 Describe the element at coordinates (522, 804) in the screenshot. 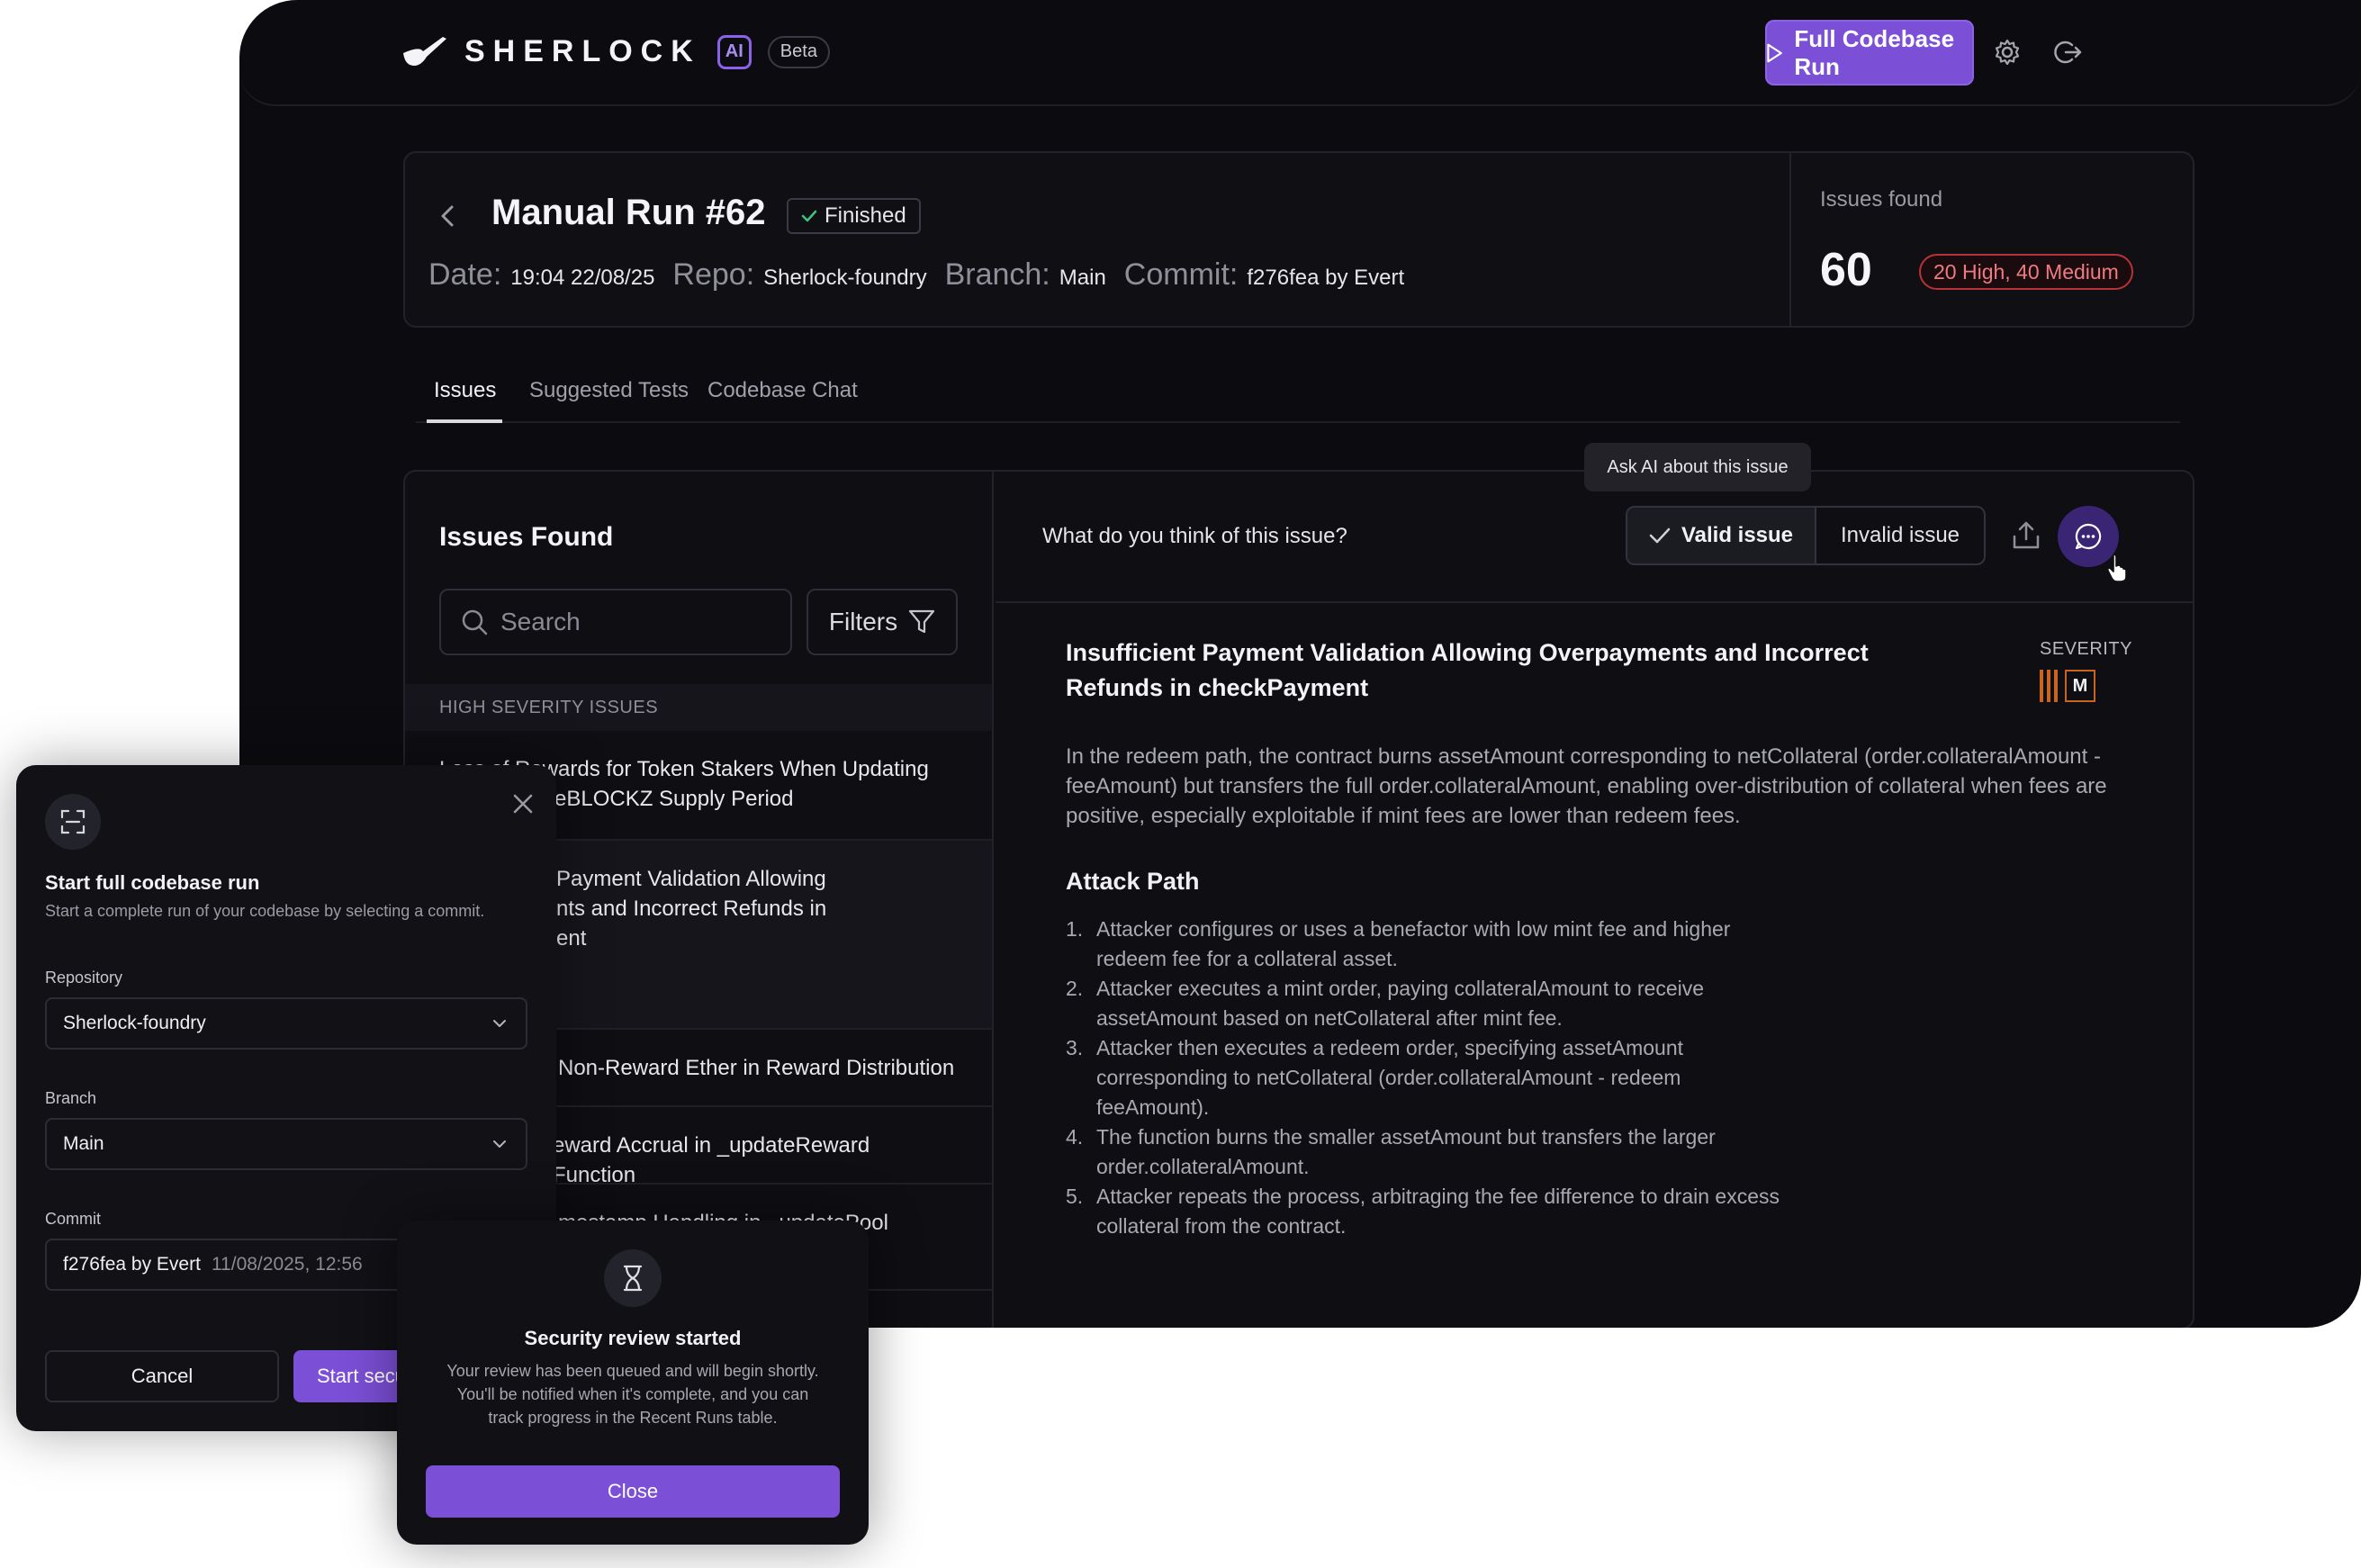

I see `close-icon` at that location.